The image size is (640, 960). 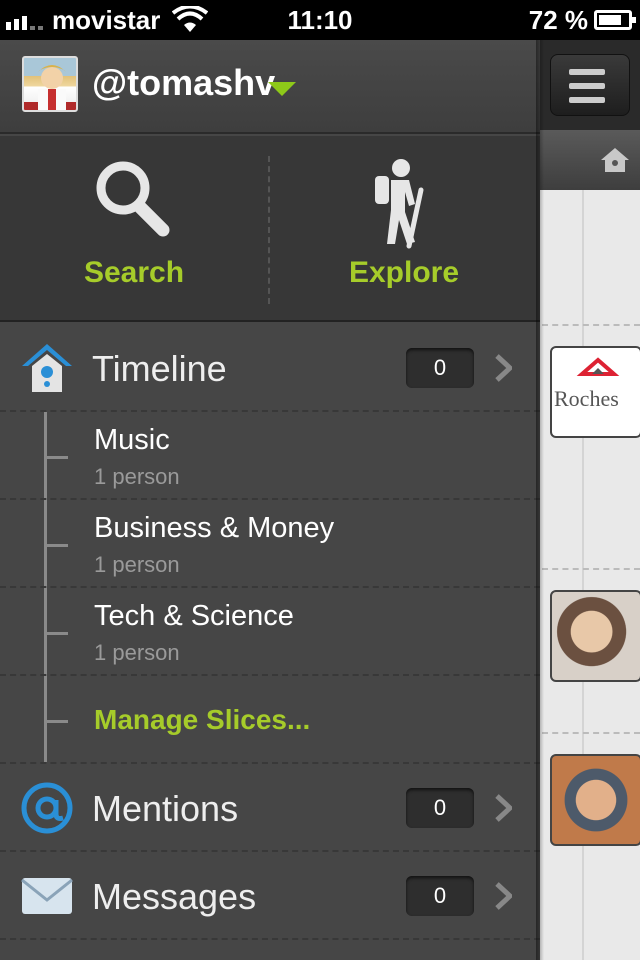 I want to click on slice-item-business-money: Business & Money 1 person, so click(x=270, y=544).